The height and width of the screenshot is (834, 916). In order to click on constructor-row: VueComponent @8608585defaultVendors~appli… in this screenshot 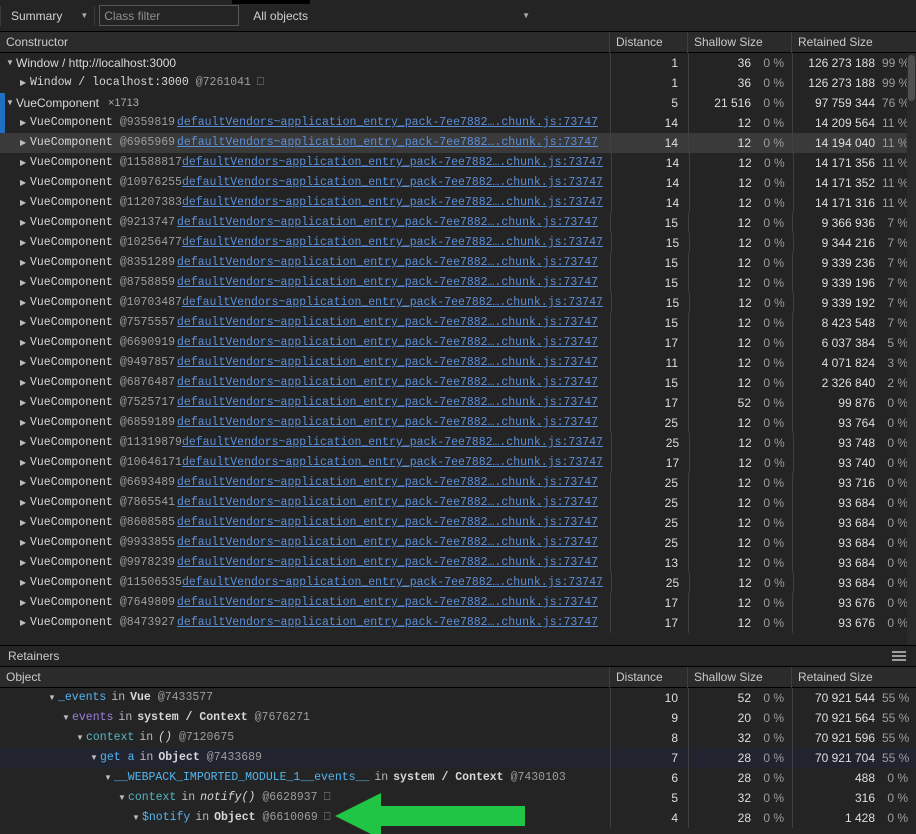, I will do `click(458, 523)`.